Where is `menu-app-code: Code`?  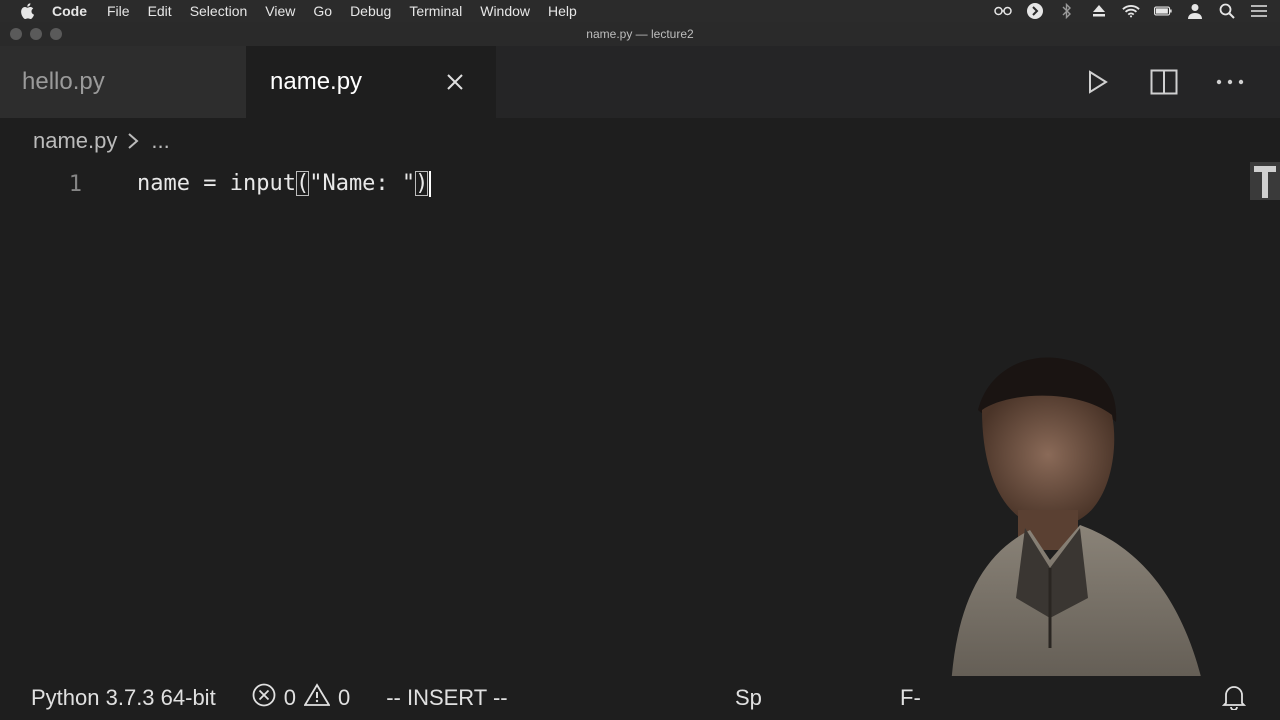
menu-app-code: Code is located at coordinates (69, 11).